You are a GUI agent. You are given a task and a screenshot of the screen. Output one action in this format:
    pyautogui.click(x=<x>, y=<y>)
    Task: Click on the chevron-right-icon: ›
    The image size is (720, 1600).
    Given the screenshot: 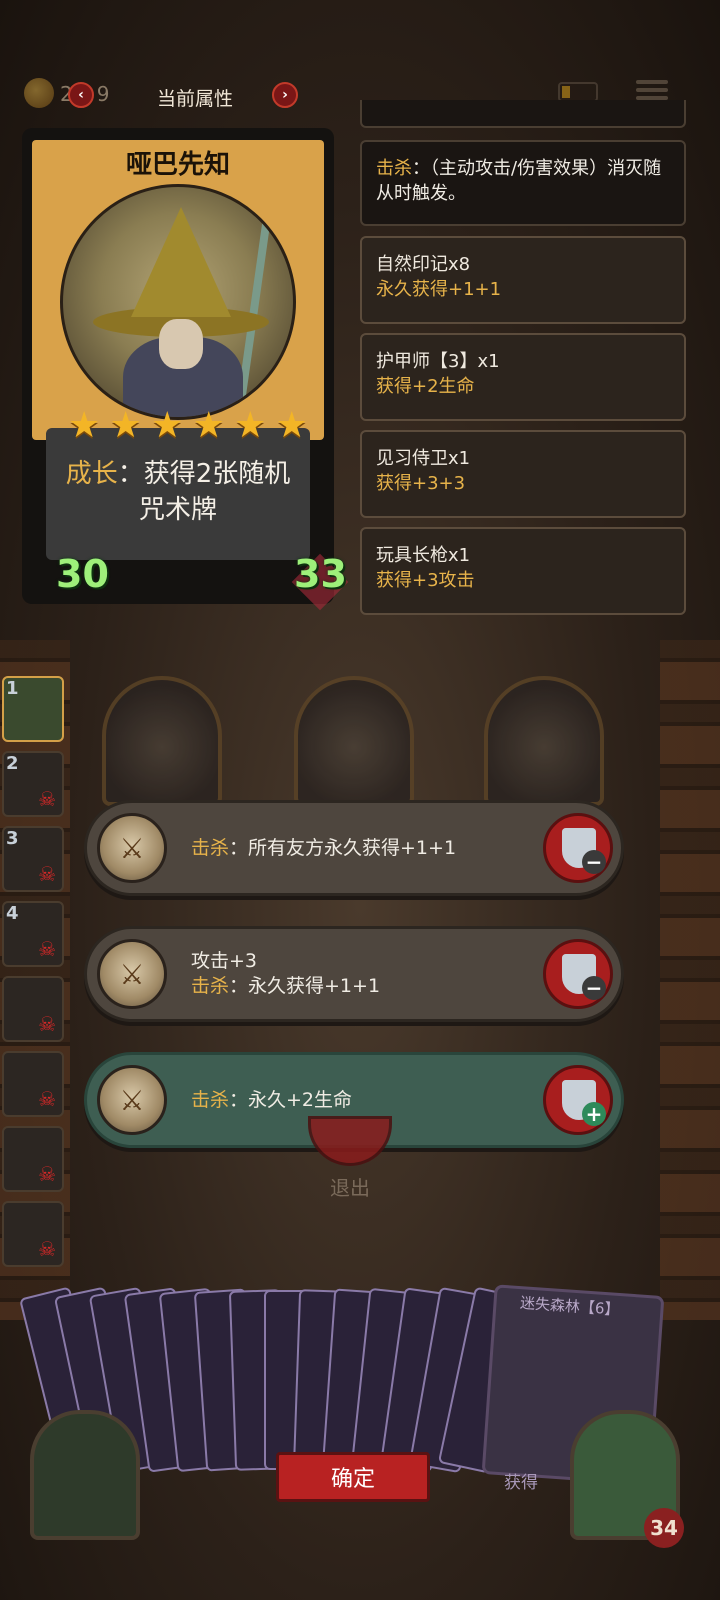 What is the action you would take?
    pyautogui.click(x=285, y=95)
    